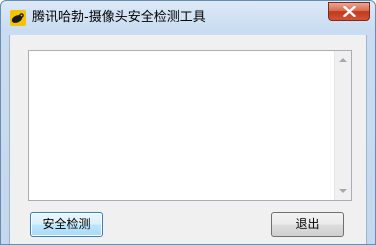 The width and height of the screenshot is (376, 245). I want to click on webcam-app-icon, so click(18, 18).